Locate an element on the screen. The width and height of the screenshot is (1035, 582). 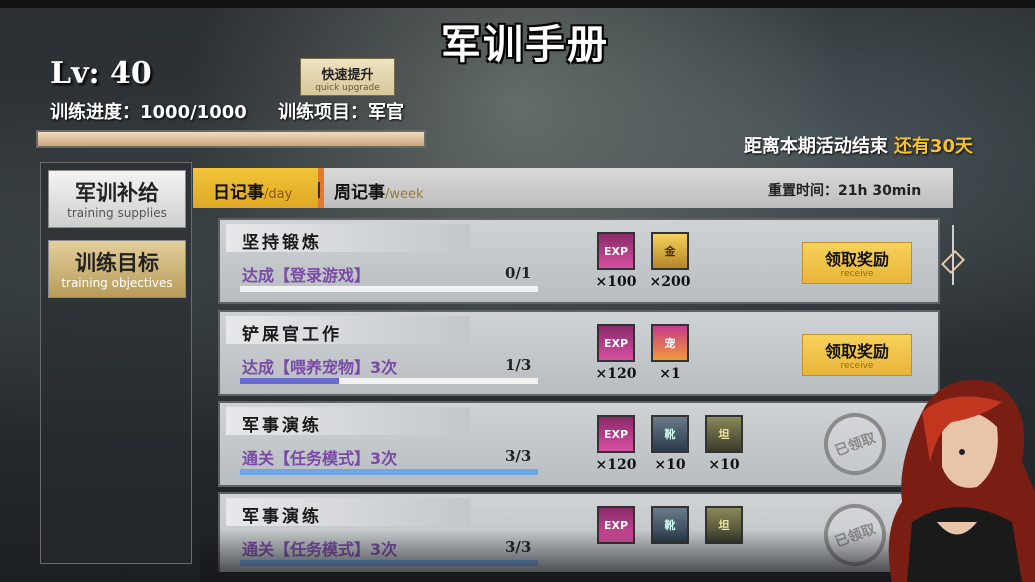
training-progress-bar is located at coordinates (231, 139).